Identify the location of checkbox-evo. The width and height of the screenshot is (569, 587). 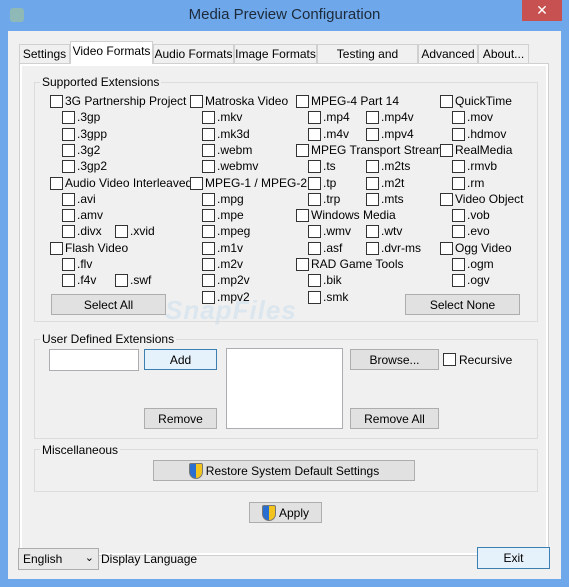
(458, 232).